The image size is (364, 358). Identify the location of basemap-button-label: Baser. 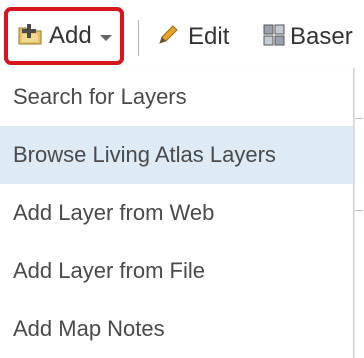
(321, 36).